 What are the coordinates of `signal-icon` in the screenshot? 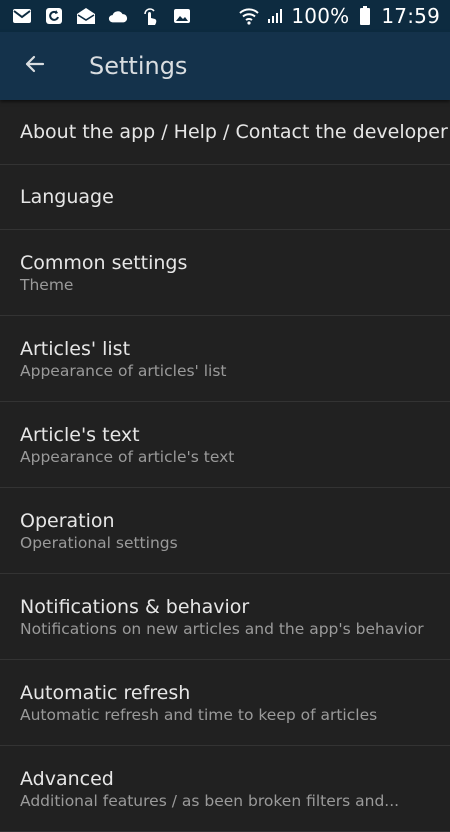 It's located at (275, 16).